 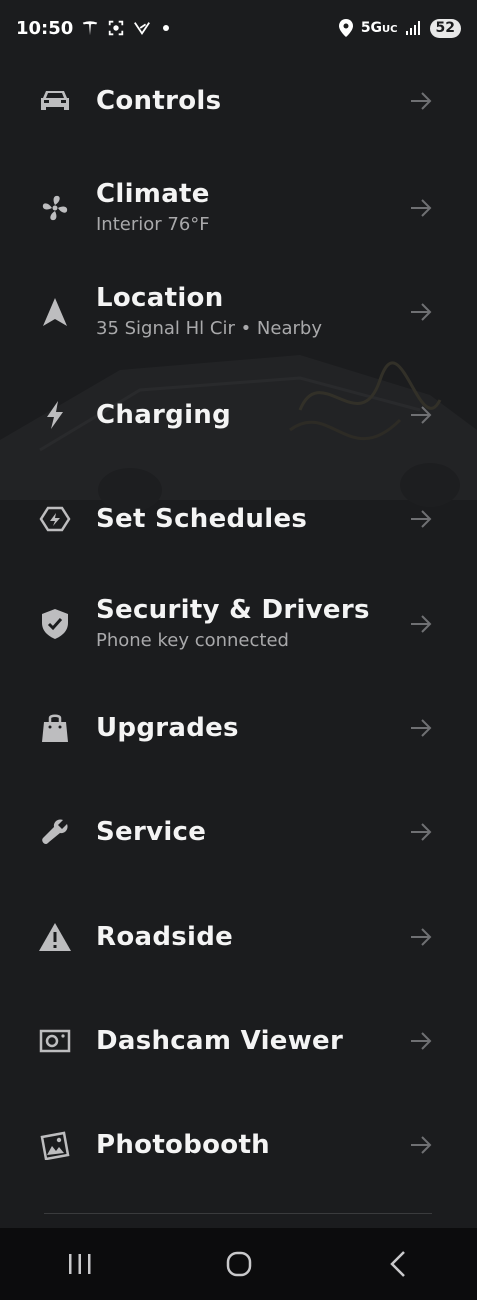 What do you see at coordinates (413, 28) in the screenshot?
I see `signal-strength-icon` at bounding box center [413, 28].